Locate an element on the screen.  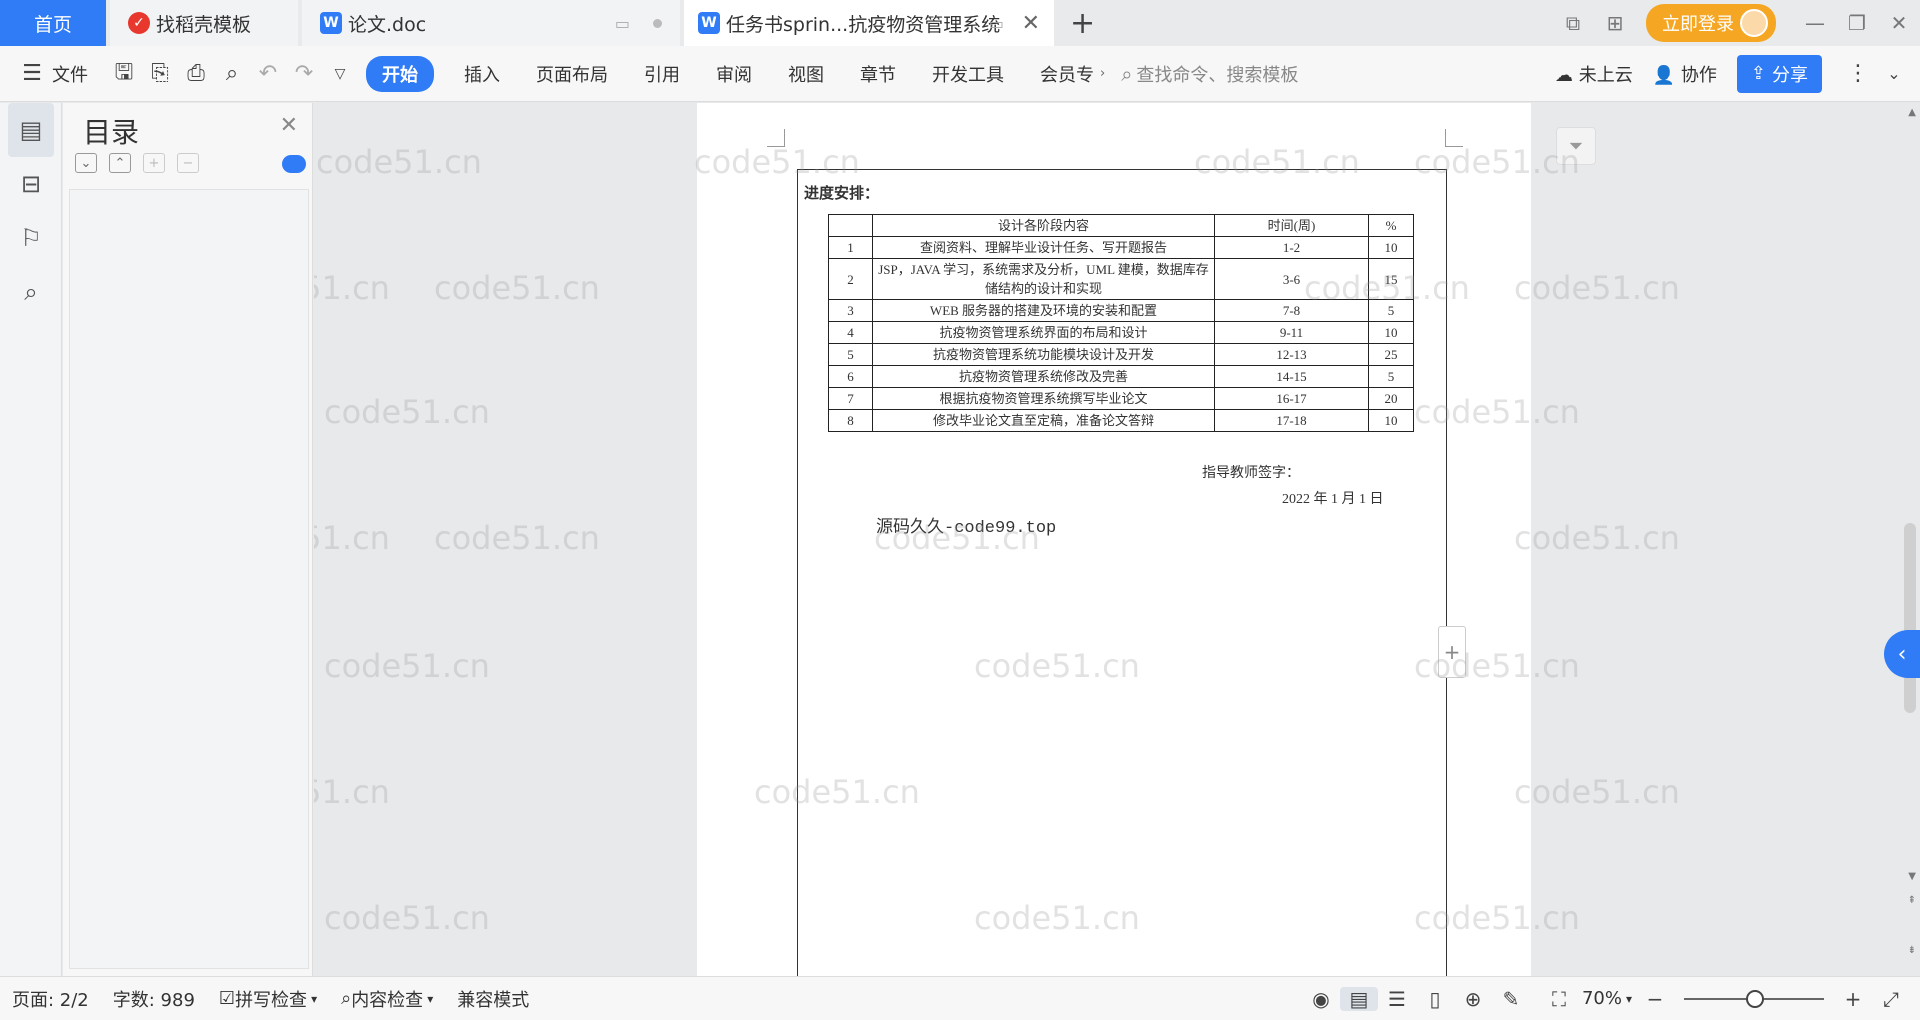
menu-review: 审阅 is located at coordinates (734, 74).